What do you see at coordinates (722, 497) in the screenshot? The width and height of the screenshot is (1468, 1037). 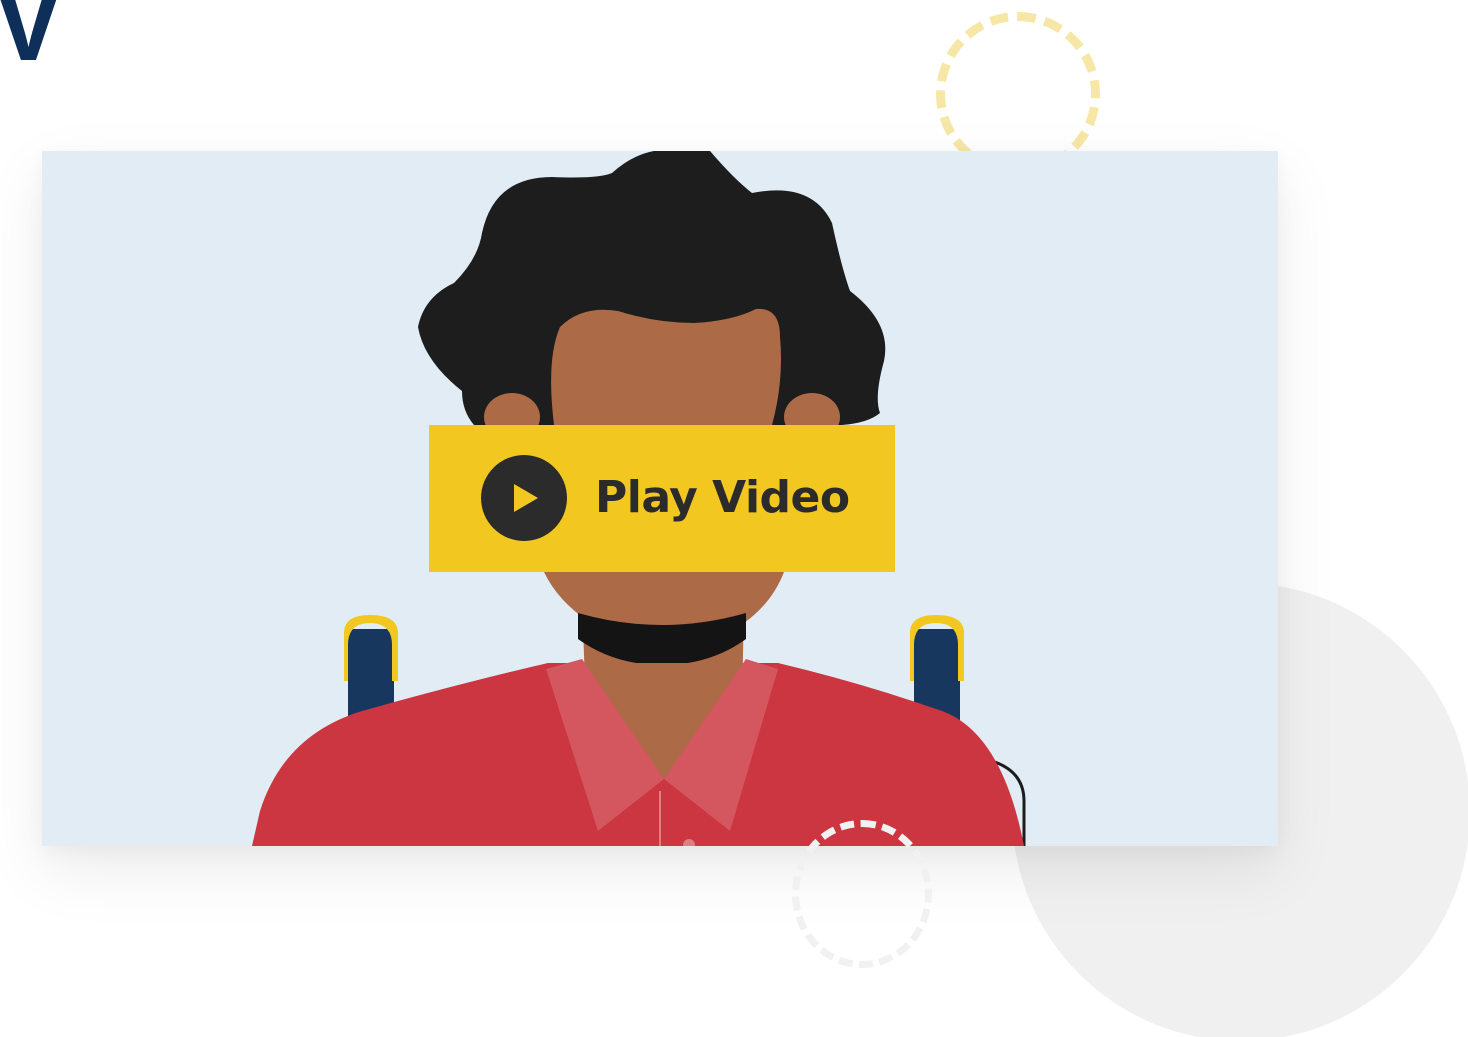 I see `play-video-label: Play Video` at bounding box center [722, 497].